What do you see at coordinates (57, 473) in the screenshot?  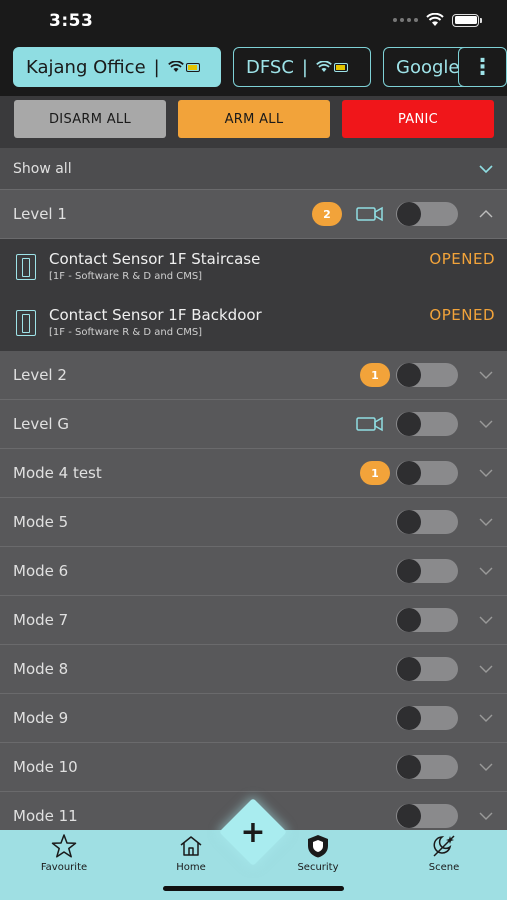 I see `zone-label: Mode 4 test` at bounding box center [57, 473].